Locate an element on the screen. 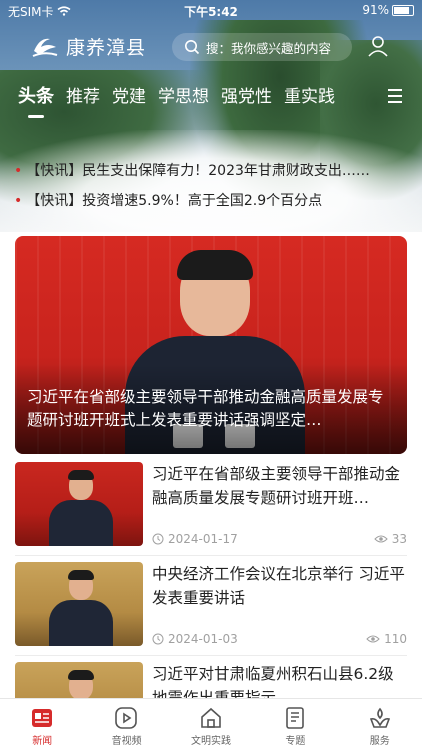 This screenshot has width=422, height=751. news-title: 习近平对甘肃临夏州积石山县6.2级地震作出重要指示 is located at coordinates (273, 681).